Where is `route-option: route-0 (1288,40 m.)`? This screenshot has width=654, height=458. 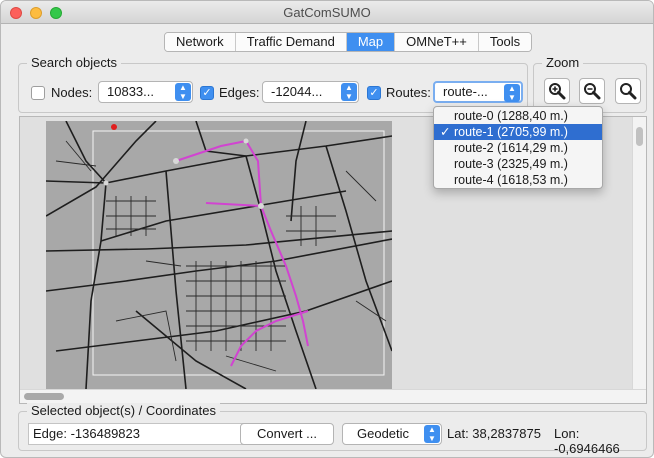 route-option: route-0 (1288,40 m.) is located at coordinates (518, 116).